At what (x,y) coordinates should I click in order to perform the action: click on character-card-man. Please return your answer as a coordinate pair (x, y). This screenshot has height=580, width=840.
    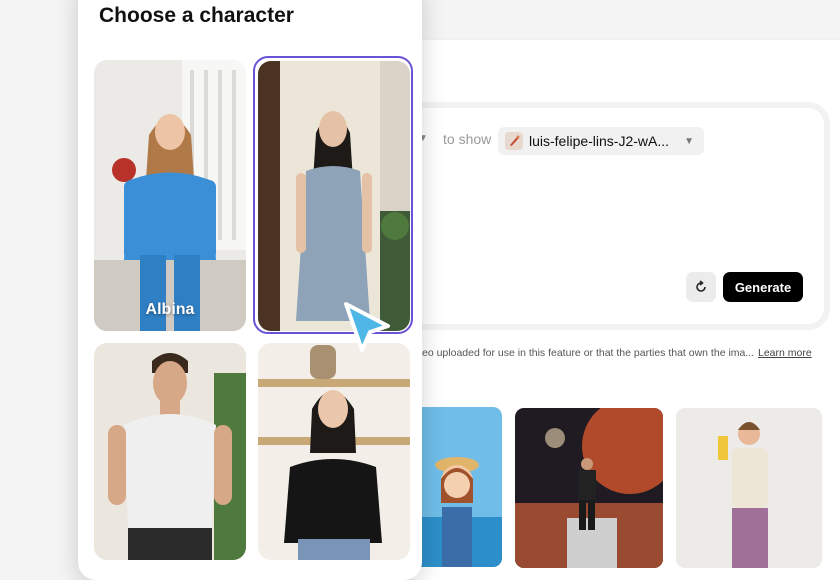
    Looking at the image, I should click on (170, 451).